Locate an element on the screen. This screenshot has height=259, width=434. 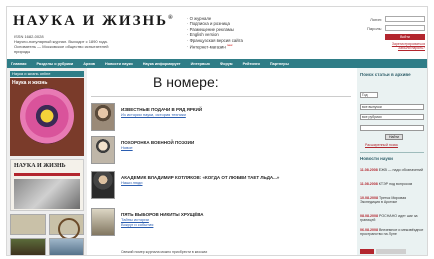
top-link-shop-label: Интернет-магазин is located at coordinates (207, 47).